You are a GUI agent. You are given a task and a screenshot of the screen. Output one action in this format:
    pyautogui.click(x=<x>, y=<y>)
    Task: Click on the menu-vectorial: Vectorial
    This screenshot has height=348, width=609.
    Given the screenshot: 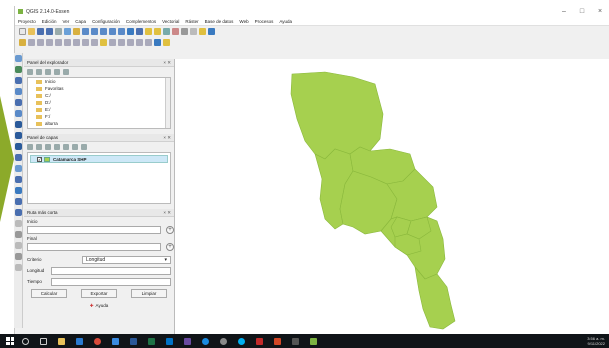 What is the action you would take?
    pyautogui.click(x=170, y=21)
    